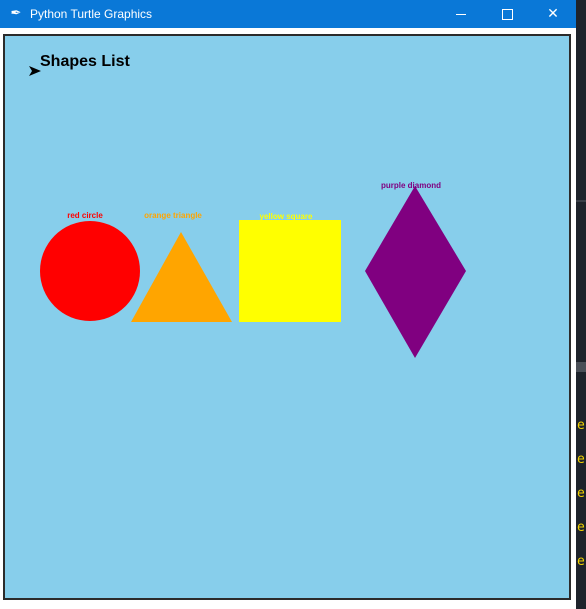  Describe the element at coordinates (91, 14) in the screenshot. I see `window-title: Python Turtle Graphics` at that location.